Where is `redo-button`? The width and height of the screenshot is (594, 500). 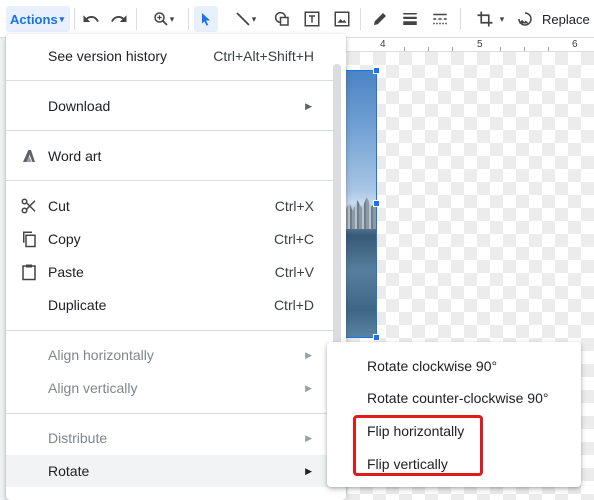
redo-button is located at coordinates (119, 19).